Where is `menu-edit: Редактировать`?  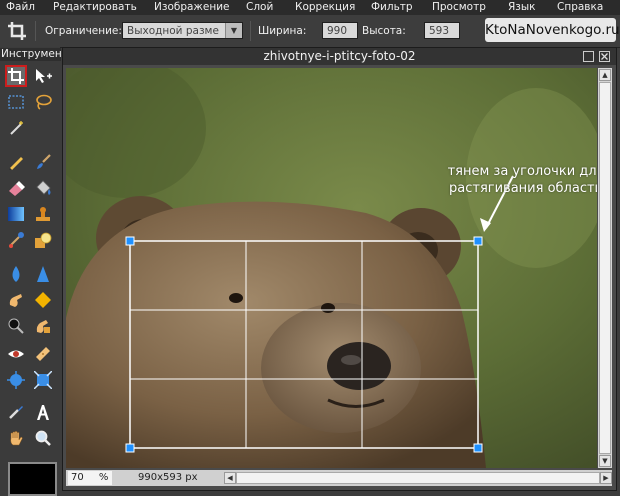 menu-edit: Редактировать is located at coordinates (95, 7).